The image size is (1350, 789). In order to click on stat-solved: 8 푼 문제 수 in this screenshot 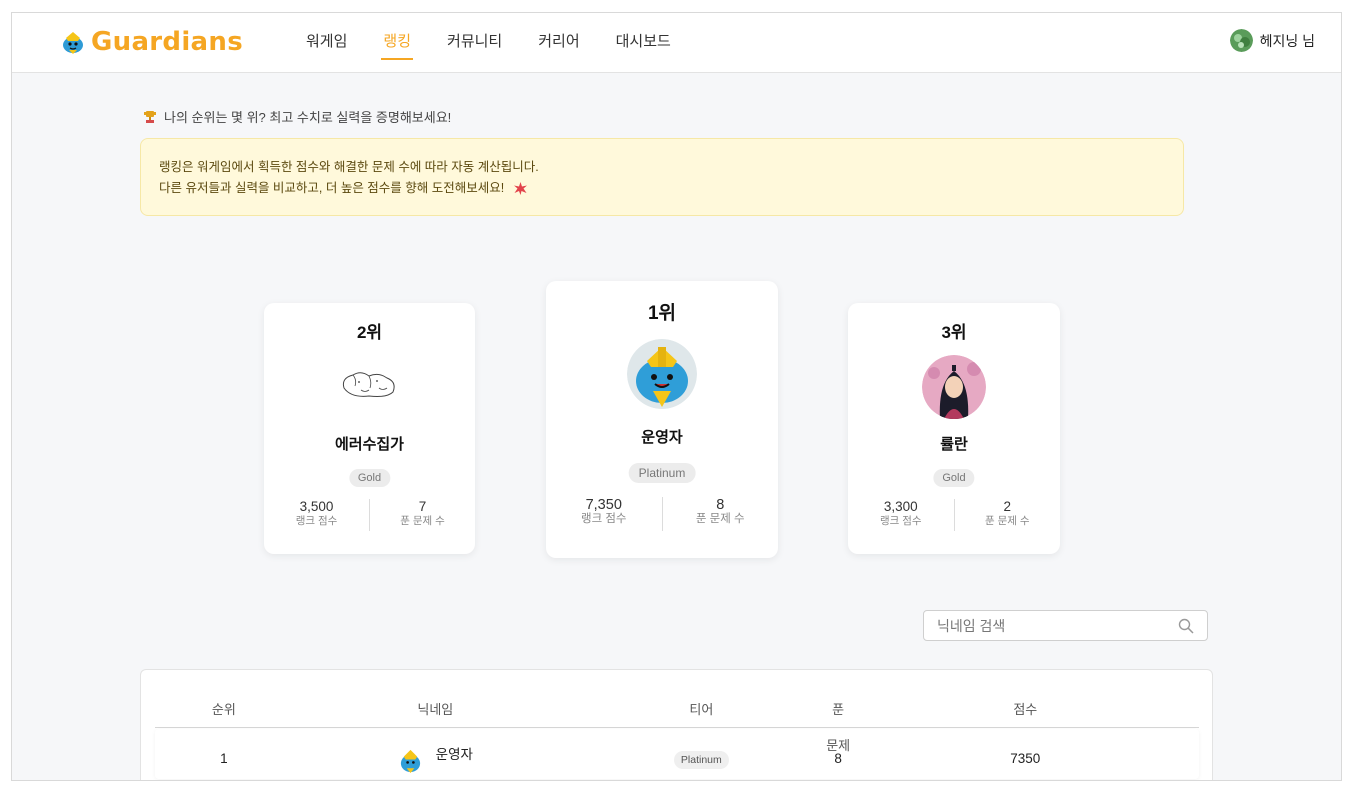, I will do `click(721, 514)`.